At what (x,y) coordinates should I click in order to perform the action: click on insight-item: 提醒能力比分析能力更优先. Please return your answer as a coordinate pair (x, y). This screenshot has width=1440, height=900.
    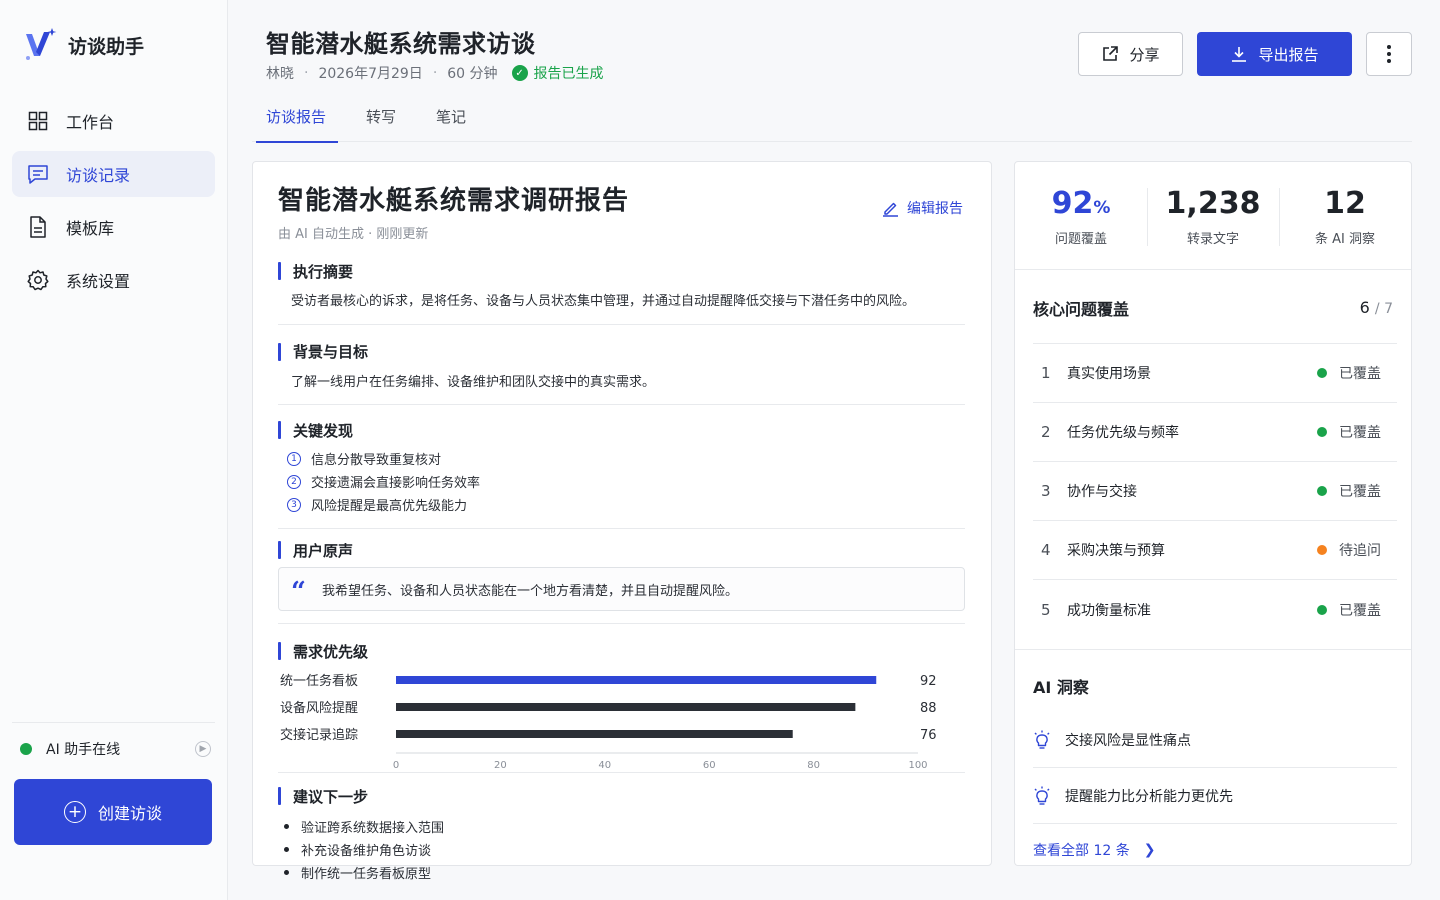
    Looking at the image, I should click on (1215, 796).